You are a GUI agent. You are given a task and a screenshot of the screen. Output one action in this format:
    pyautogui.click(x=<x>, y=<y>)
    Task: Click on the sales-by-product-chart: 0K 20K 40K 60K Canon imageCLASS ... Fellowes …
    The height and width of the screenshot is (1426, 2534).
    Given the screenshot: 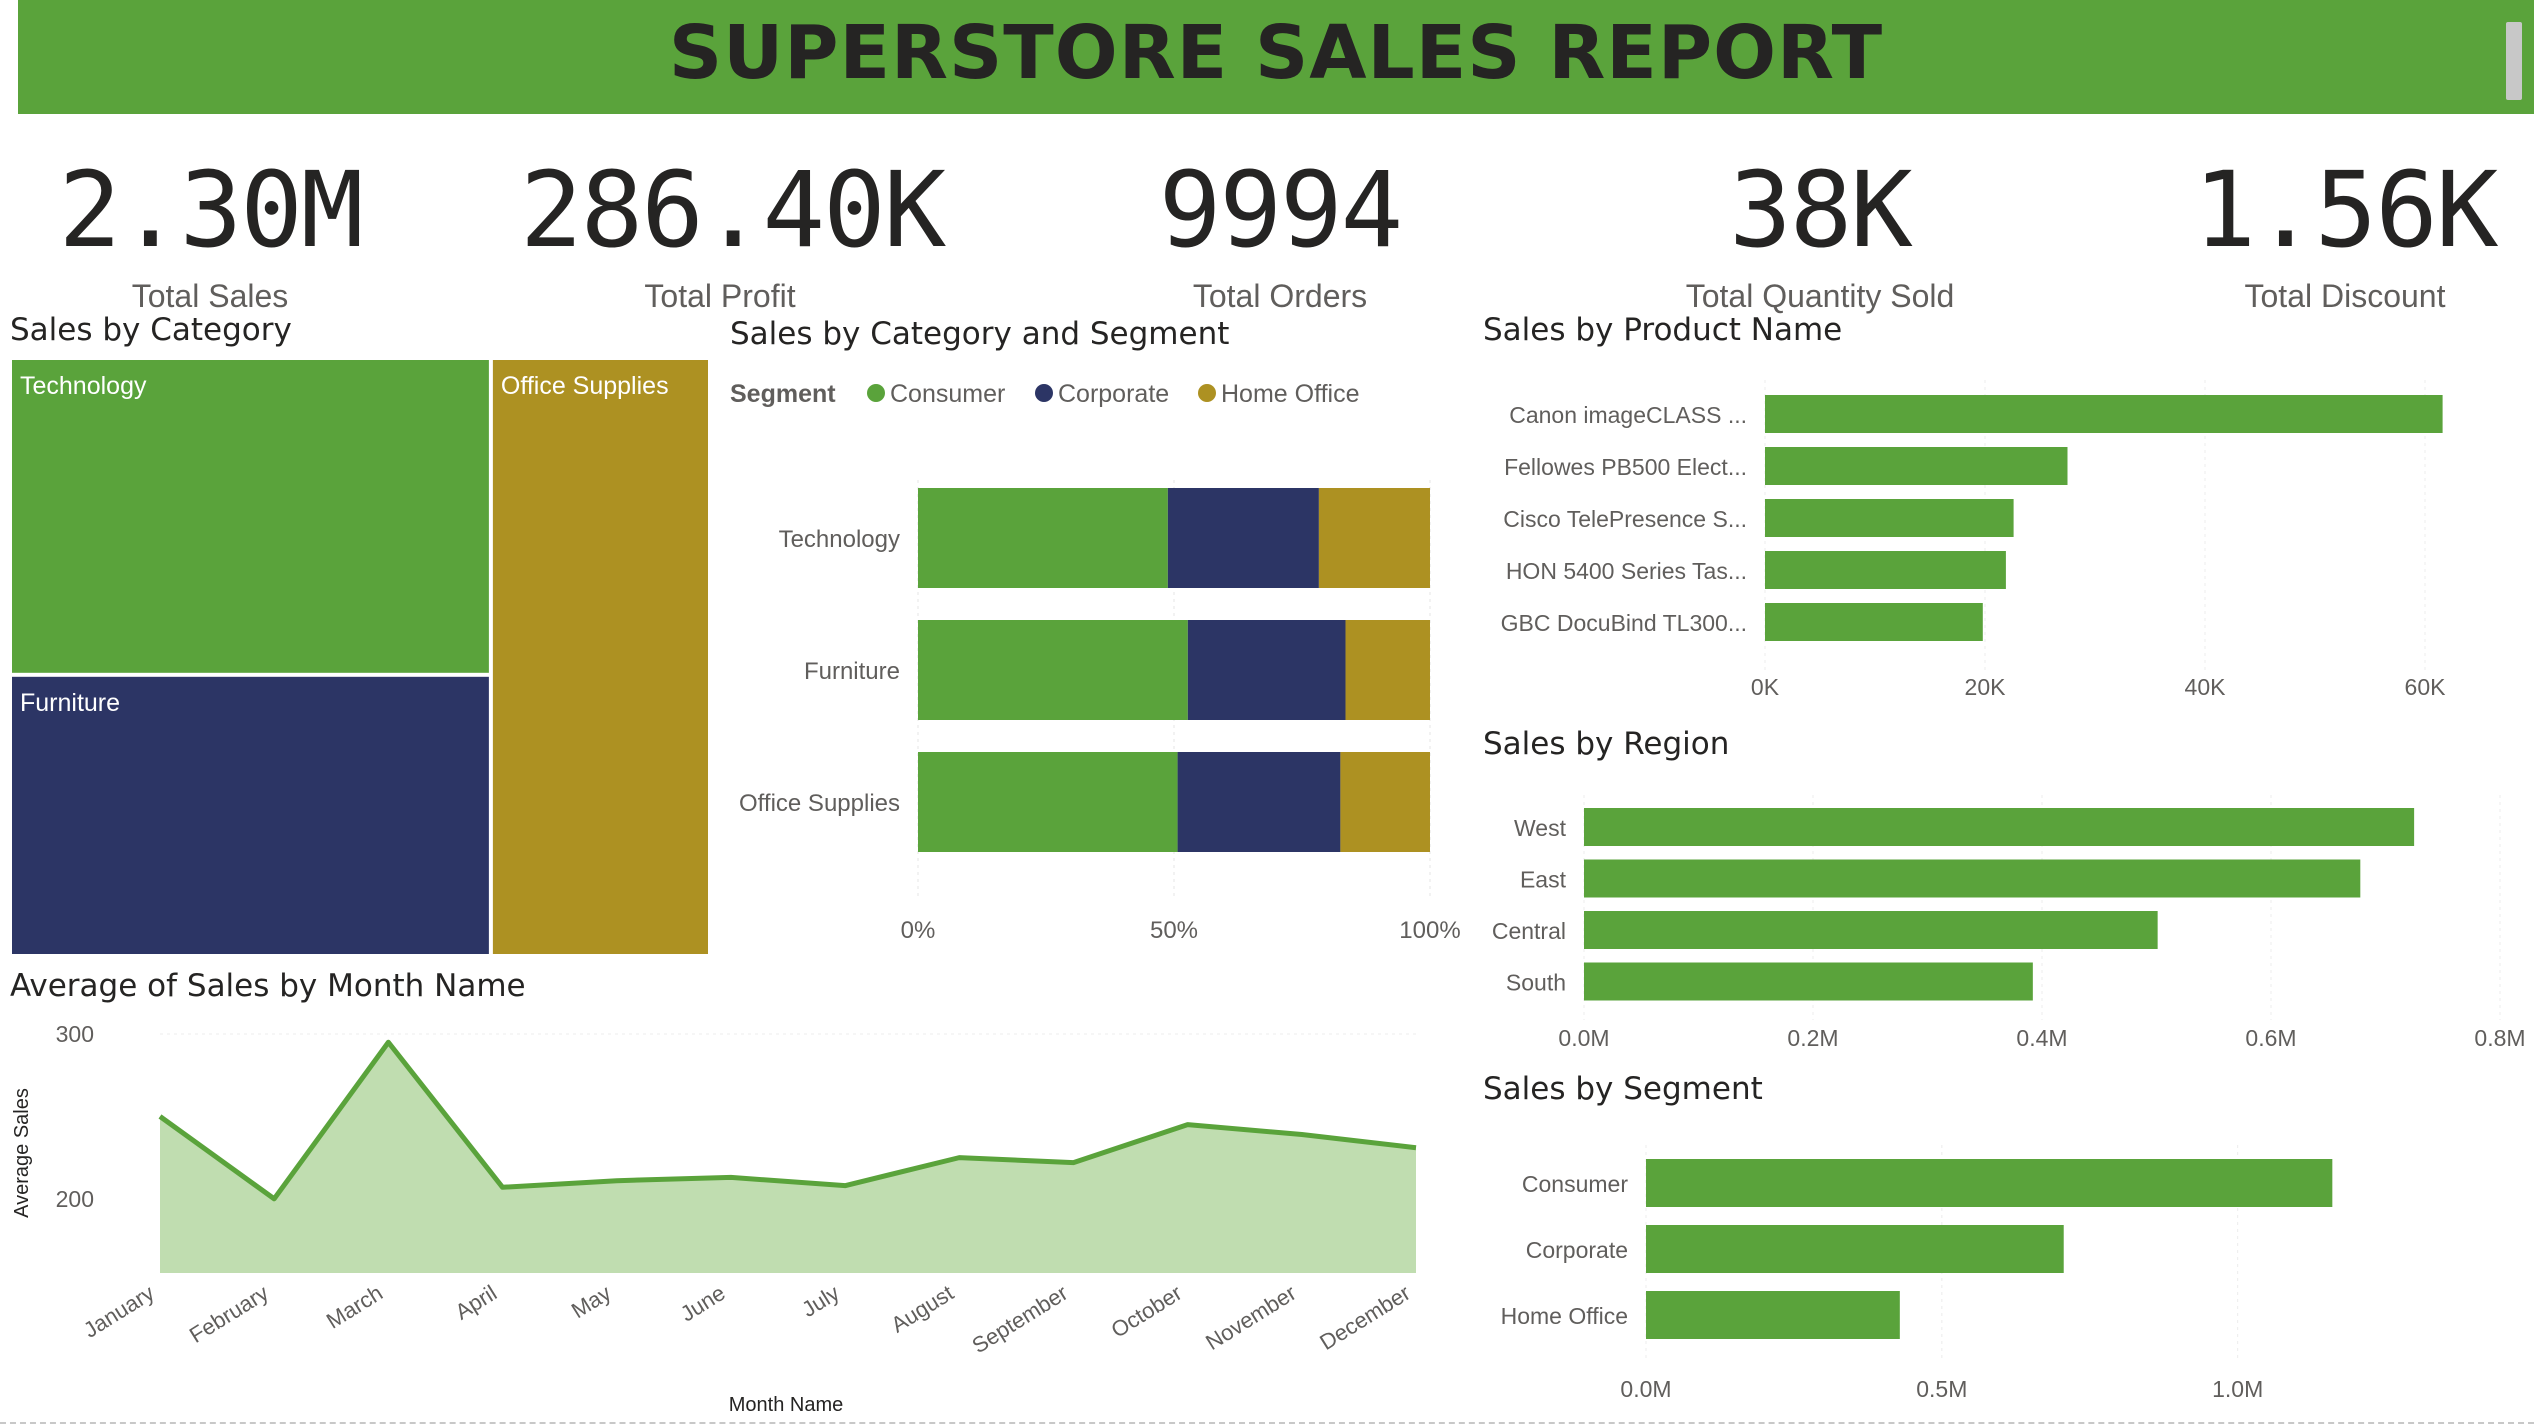 What is the action you would take?
    pyautogui.click(x=2005, y=535)
    